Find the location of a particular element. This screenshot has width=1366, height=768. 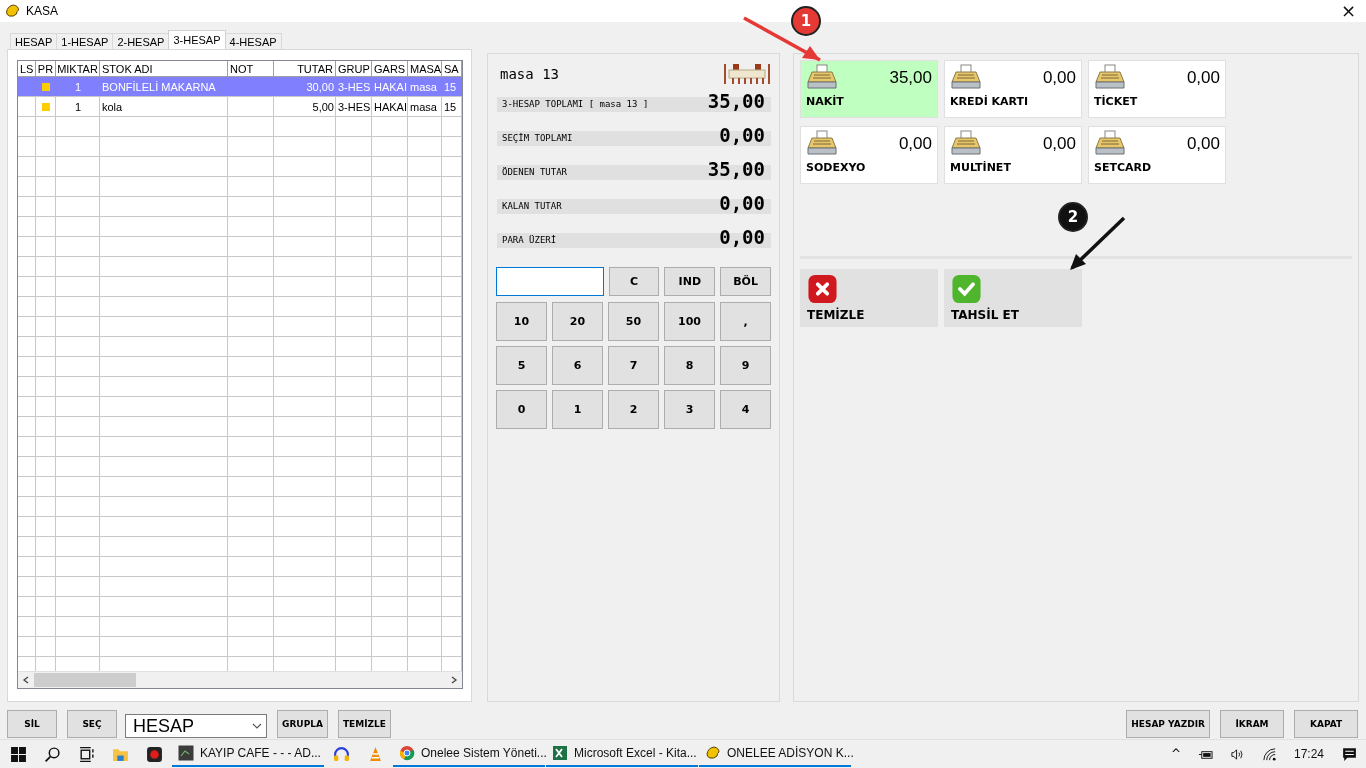

payment-tile: 0,00 KREDİ KARTI is located at coordinates (1013, 89).